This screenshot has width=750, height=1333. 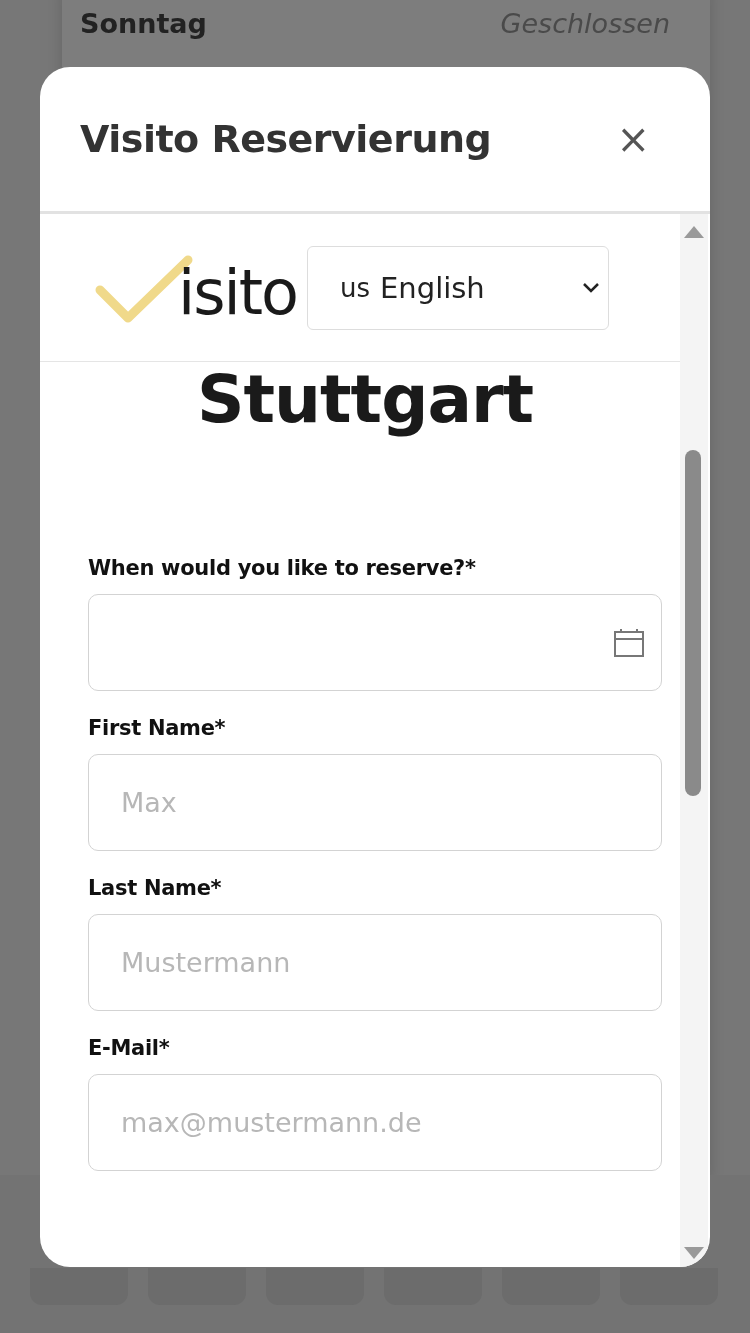 What do you see at coordinates (629, 642) in the screenshot?
I see `calendar-icon` at bounding box center [629, 642].